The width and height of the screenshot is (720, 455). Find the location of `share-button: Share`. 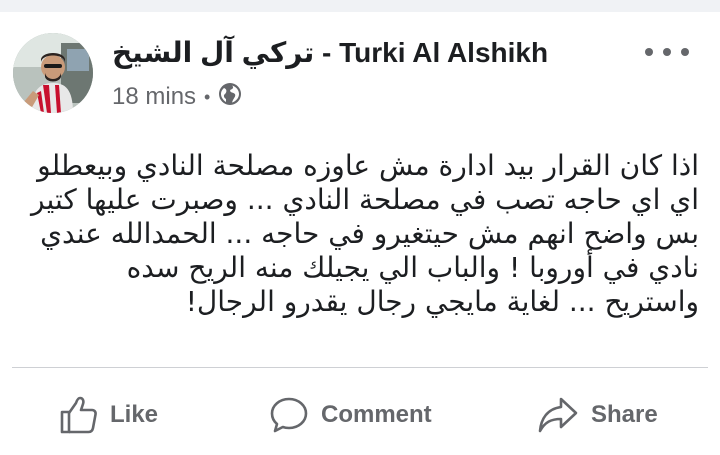

share-button: Share is located at coordinates (597, 415).